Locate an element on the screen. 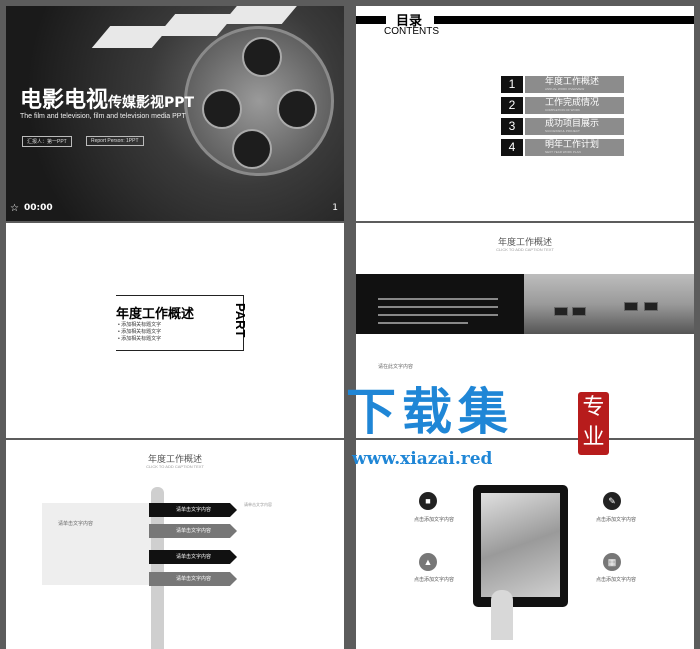  office-photo is located at coordinates (609, 304).